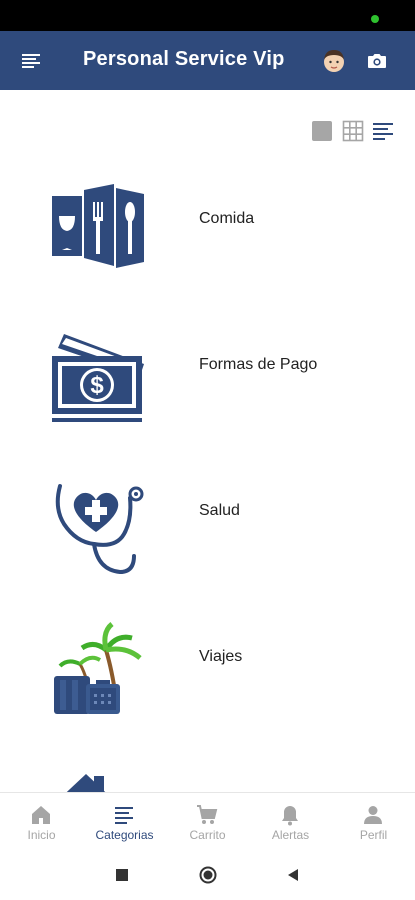 Image resolution: width=415 pixels, height=900 pixels. I want to click on home-button-icon, so click(208, 875).